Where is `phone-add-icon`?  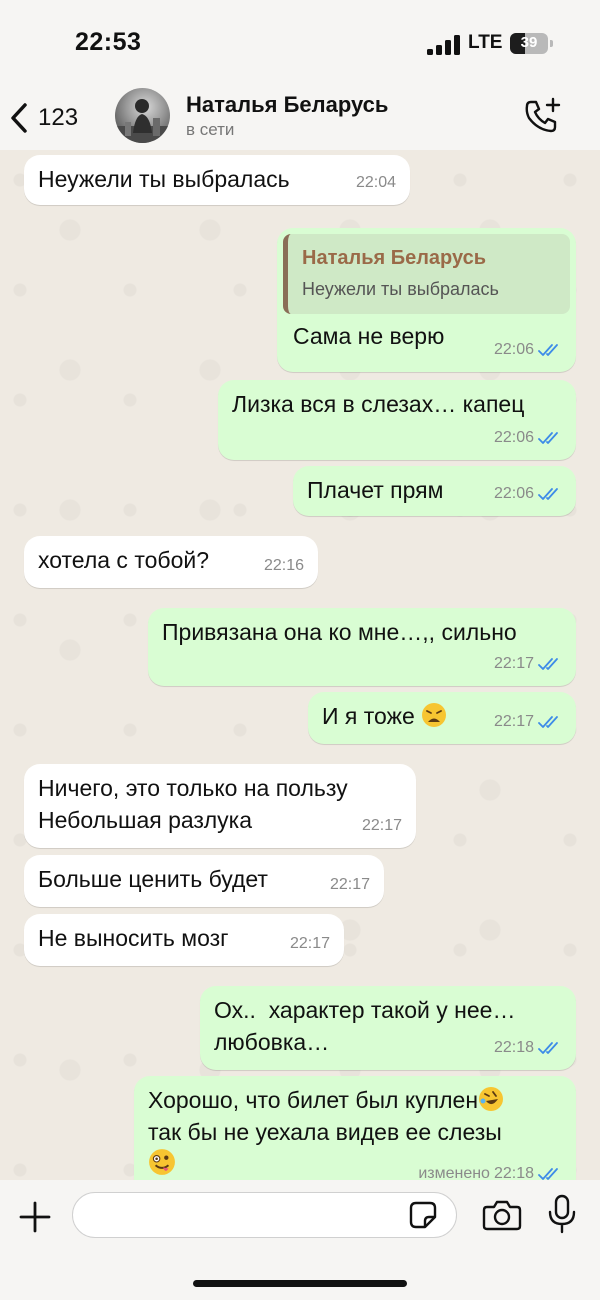 phone-add-icon is located at coordinates (542, 116).